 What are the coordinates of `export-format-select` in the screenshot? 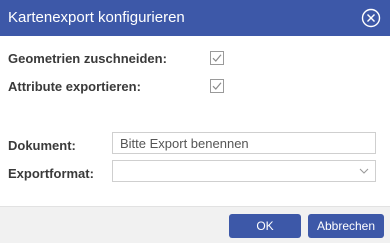 It's located at (244, 171).